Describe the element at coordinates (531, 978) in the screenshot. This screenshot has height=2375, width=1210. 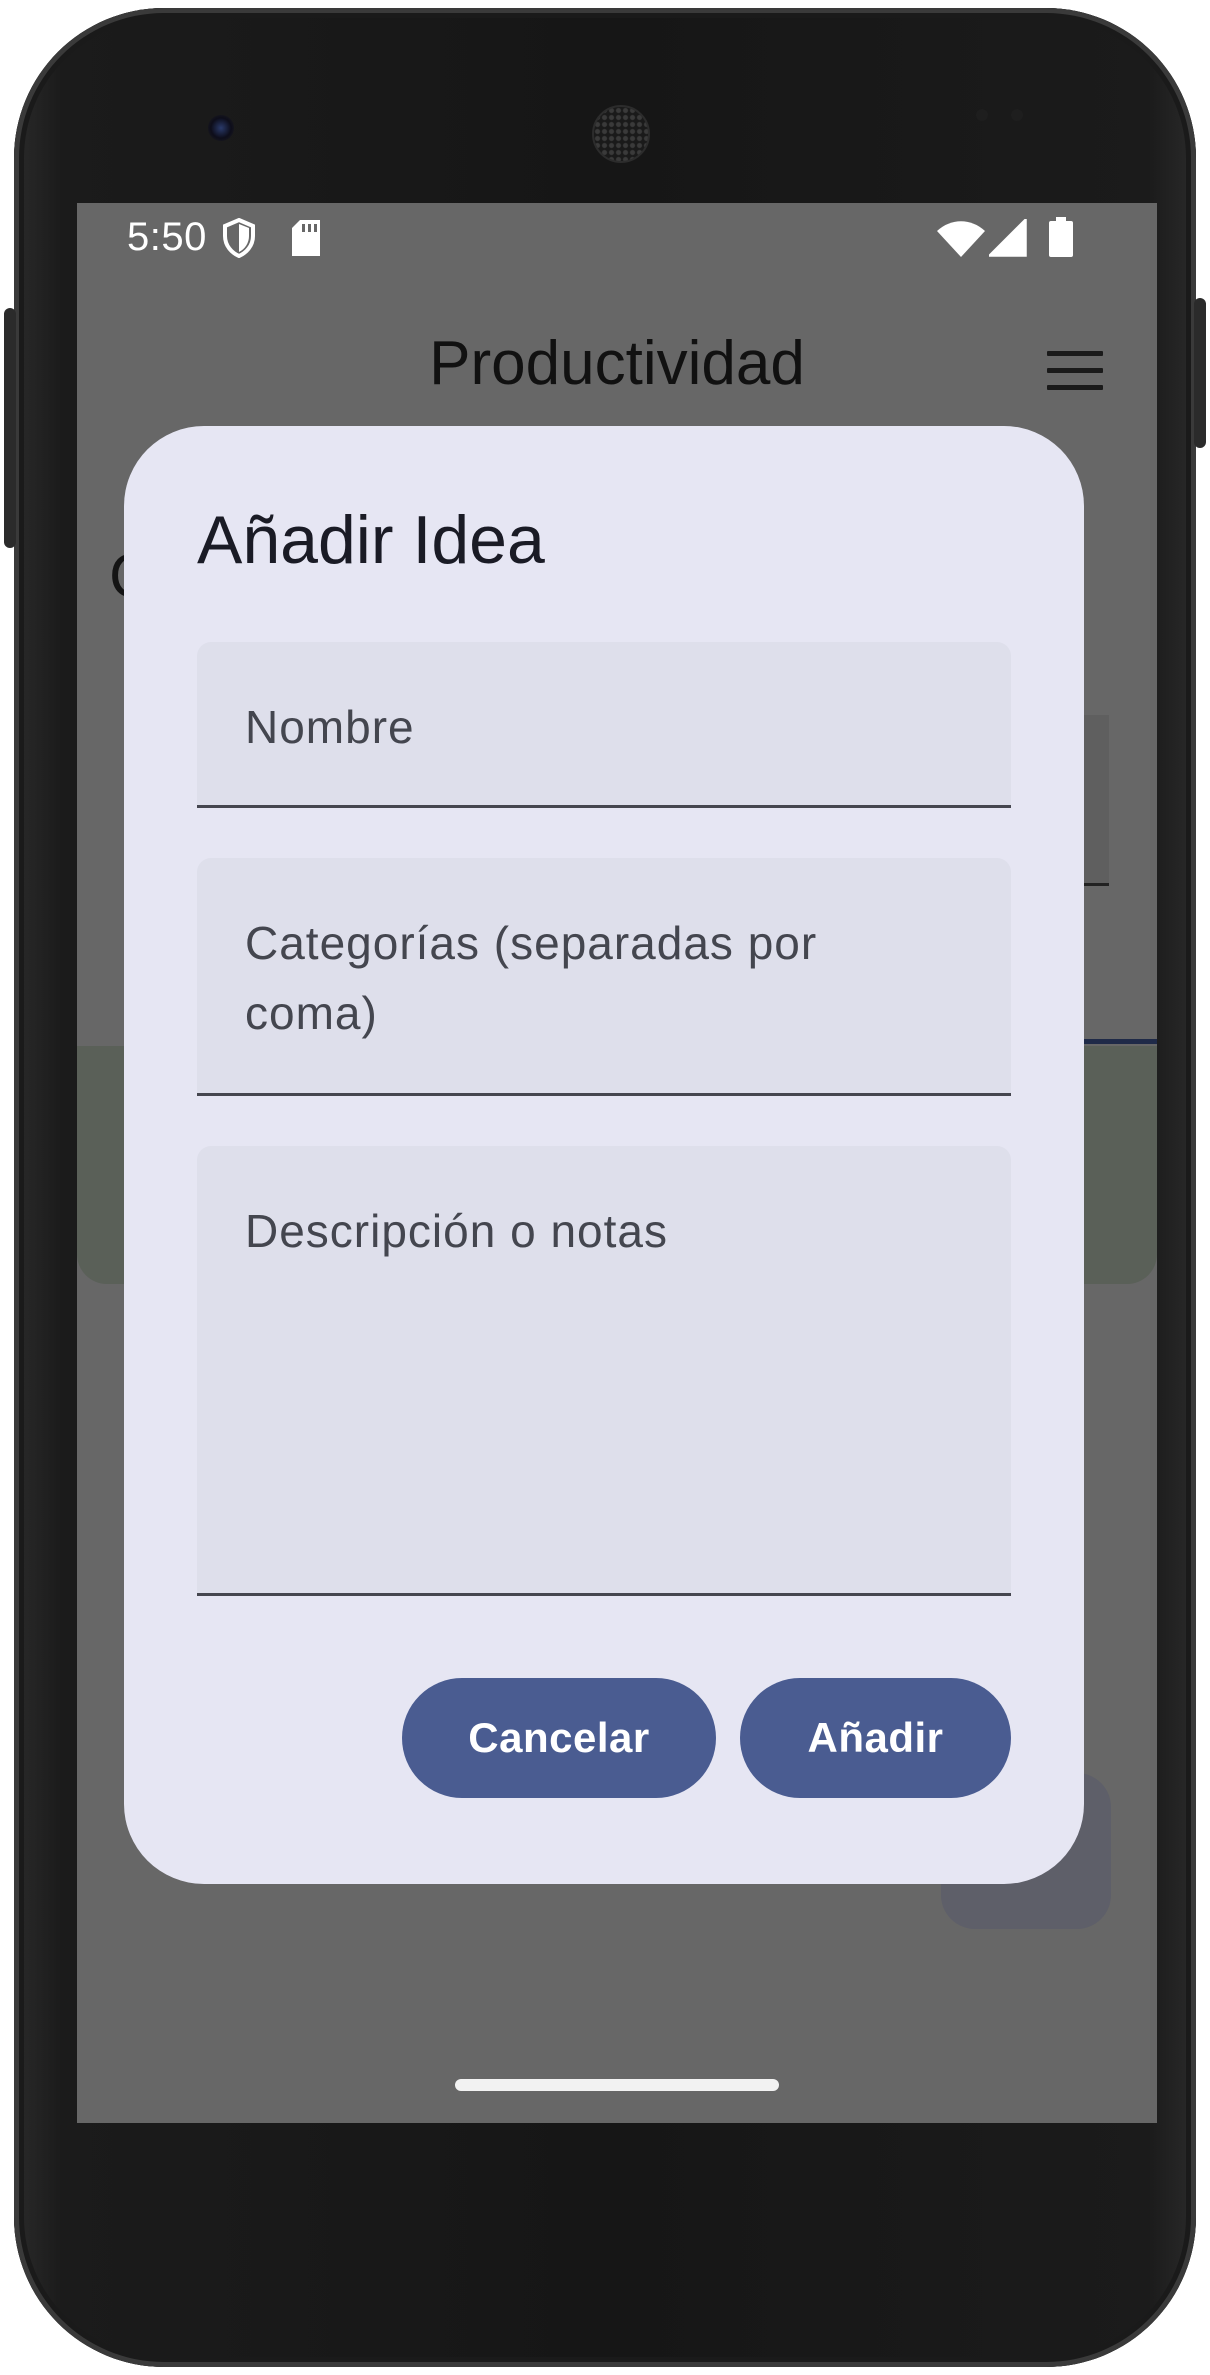
I see `categories-field-placeholder: Categorías (separadas por coma)` at that location.